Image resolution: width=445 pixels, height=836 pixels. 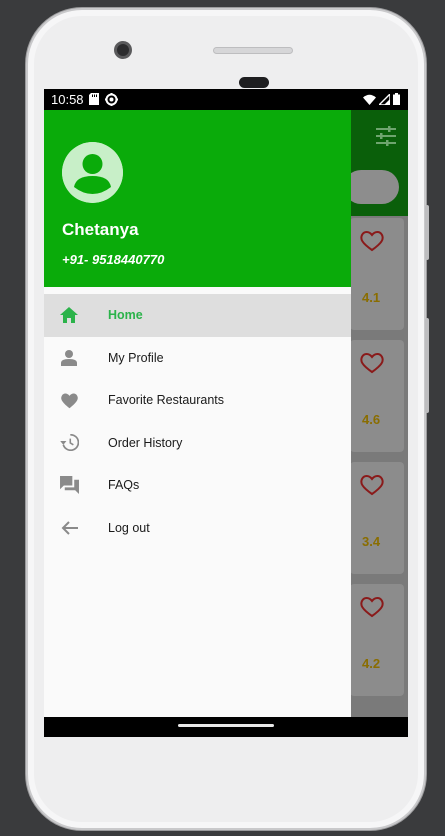 I want to click on heart-icon, so click(x=69, y=400).